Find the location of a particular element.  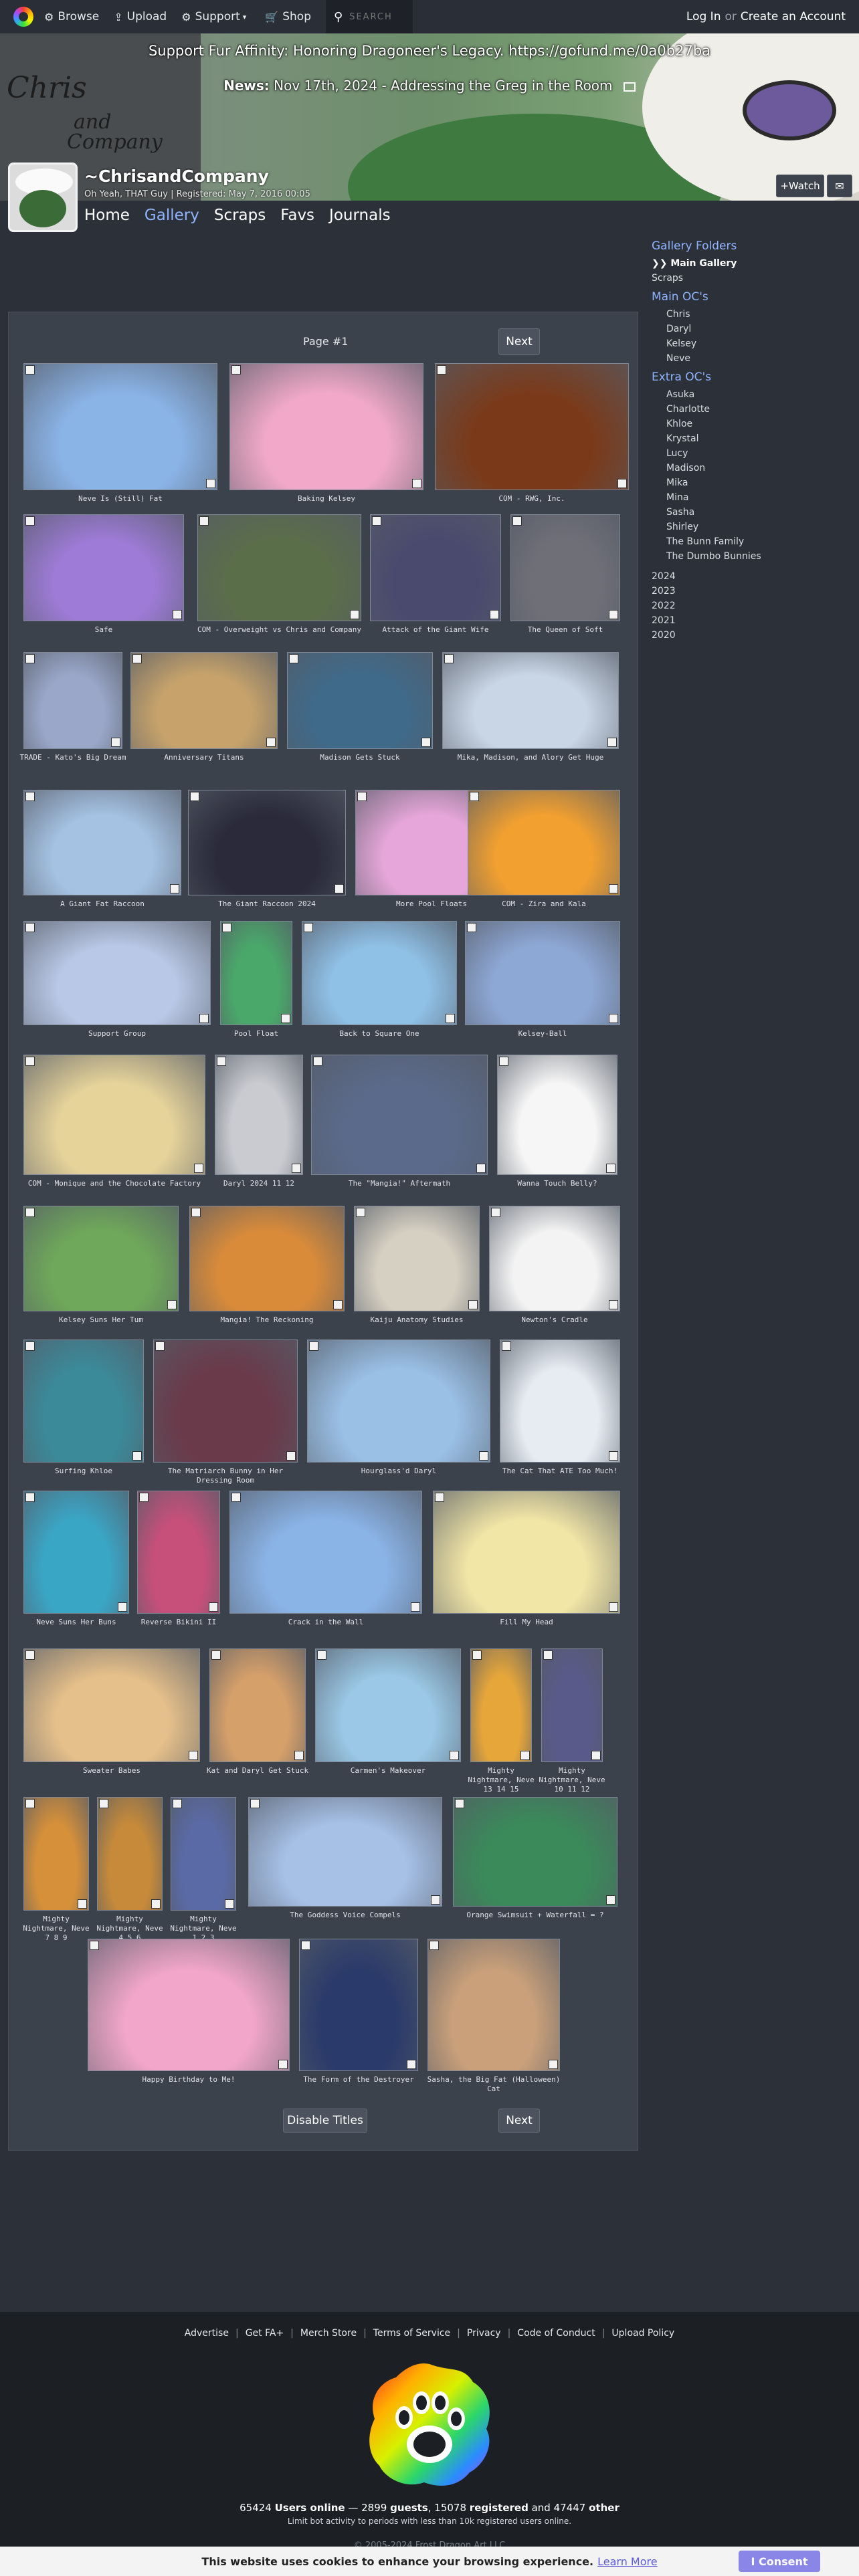

disable-titles-button: Disable Titles is located at coordinates (325, 2121).